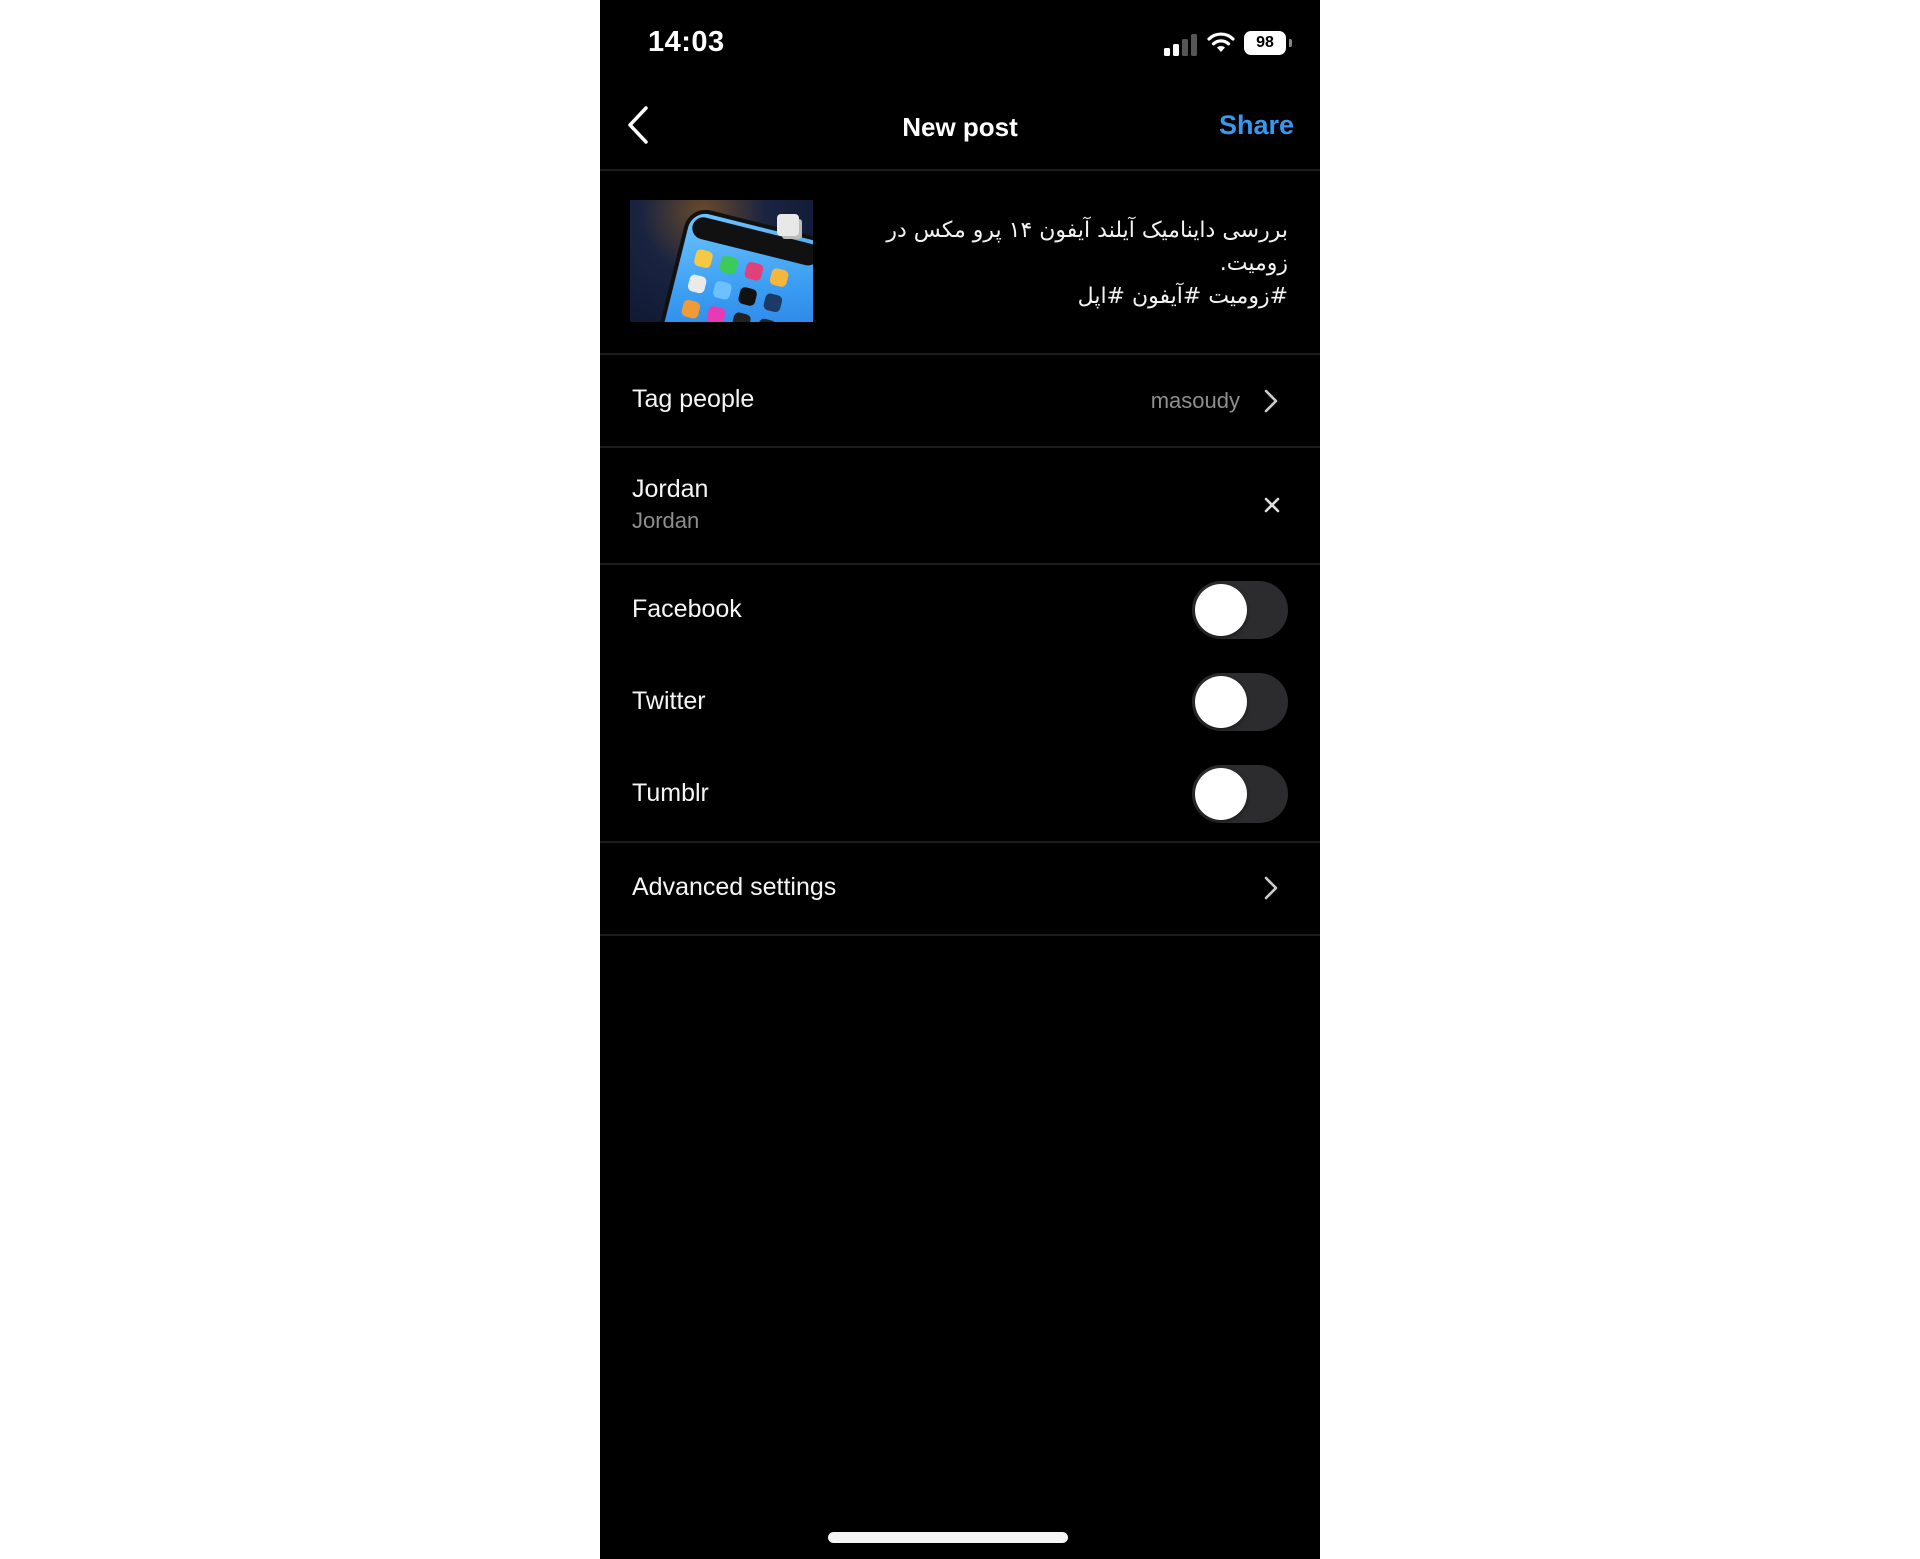  What do you see at coordinates (1221, 42) in the screenshot?
I see `wifi-icon` at bounding box center [1221, 42].